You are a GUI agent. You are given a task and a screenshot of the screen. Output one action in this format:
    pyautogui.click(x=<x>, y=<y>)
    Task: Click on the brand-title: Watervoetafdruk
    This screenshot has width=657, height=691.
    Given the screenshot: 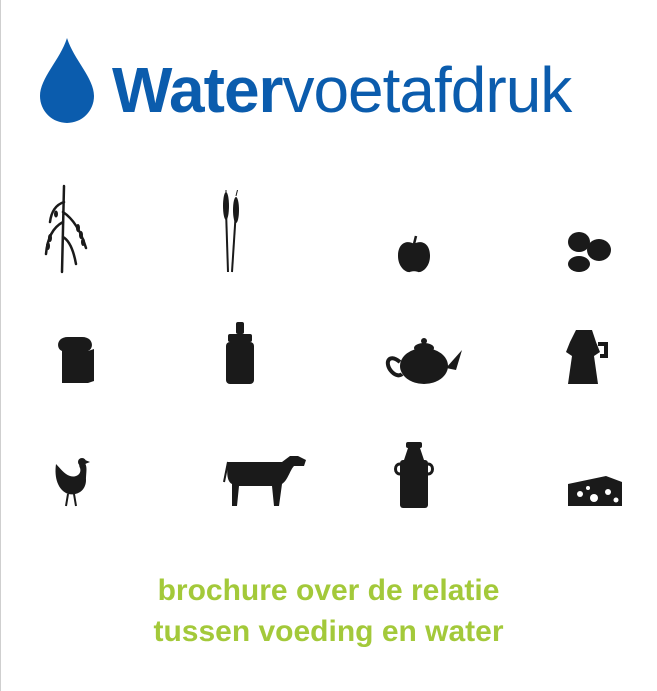 What is the action you would take?
    pyautogui.click(x=342, y=90)
    